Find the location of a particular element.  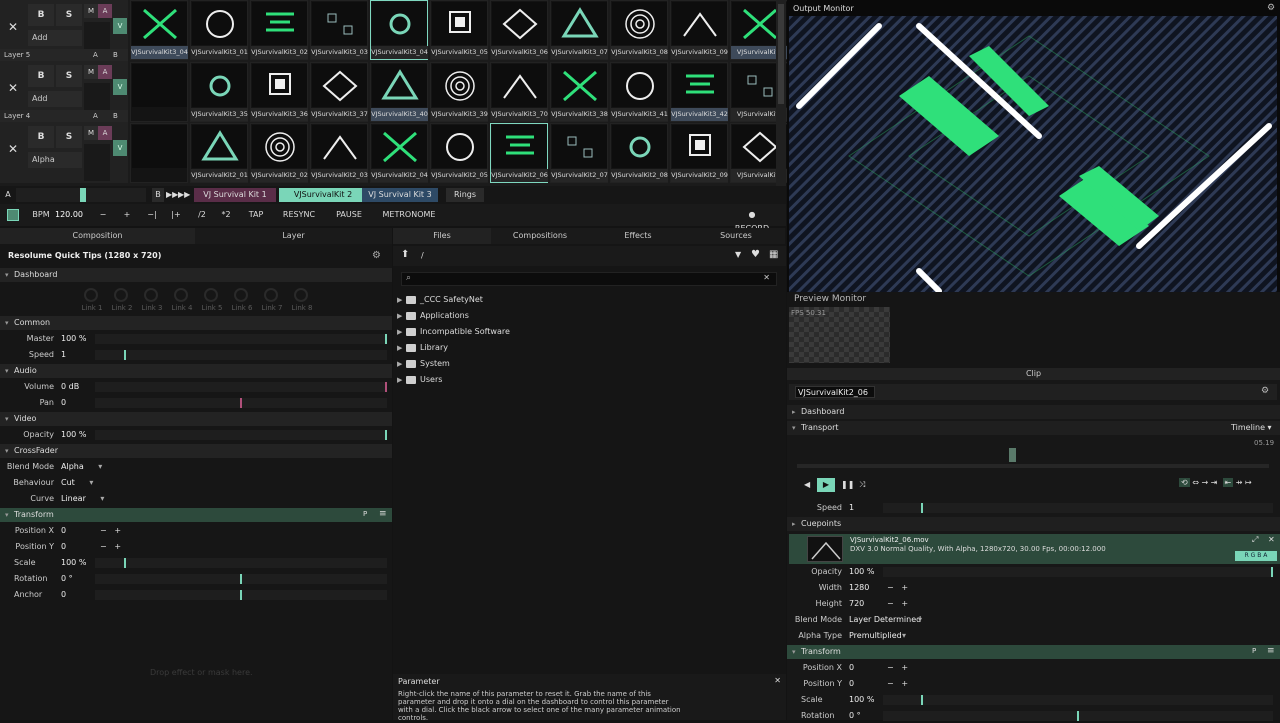

param-label: Rotation is located at coordinates (30, 579).